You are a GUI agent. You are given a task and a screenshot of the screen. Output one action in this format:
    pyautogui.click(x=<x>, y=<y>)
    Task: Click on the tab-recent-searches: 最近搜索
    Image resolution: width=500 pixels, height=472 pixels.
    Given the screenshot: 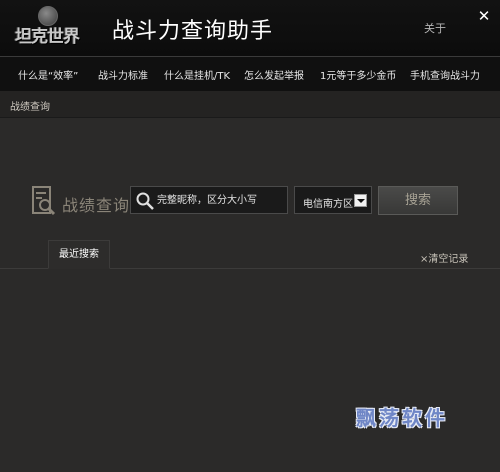 What is the action you would take?
    pyautogui.click(x=79, y=254)
    